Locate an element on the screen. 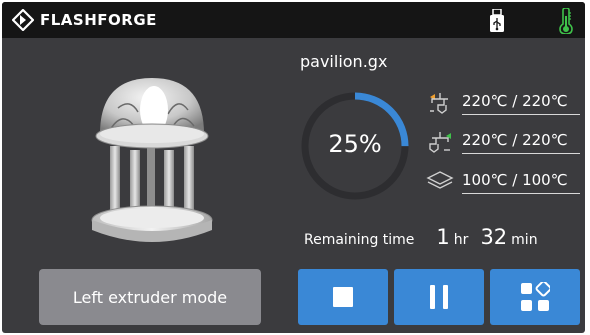 This screenshot has width=590, height=335. bed-temp-value: 100℃ / 100℃ is located at coordinates (515, 180).